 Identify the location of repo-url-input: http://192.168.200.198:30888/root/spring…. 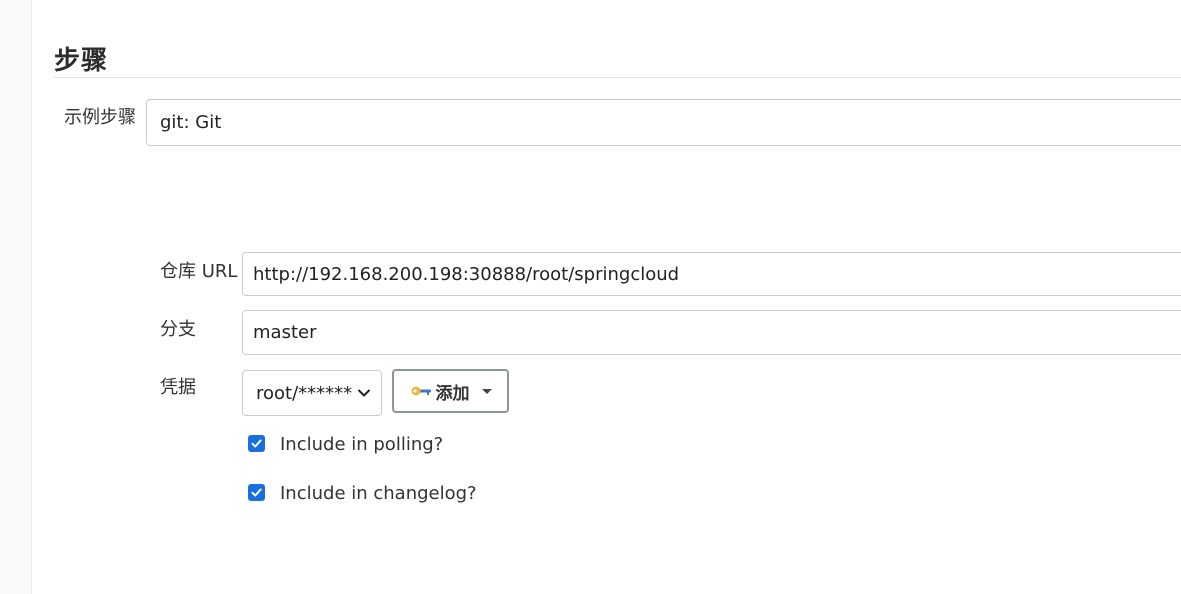
(711, 274).